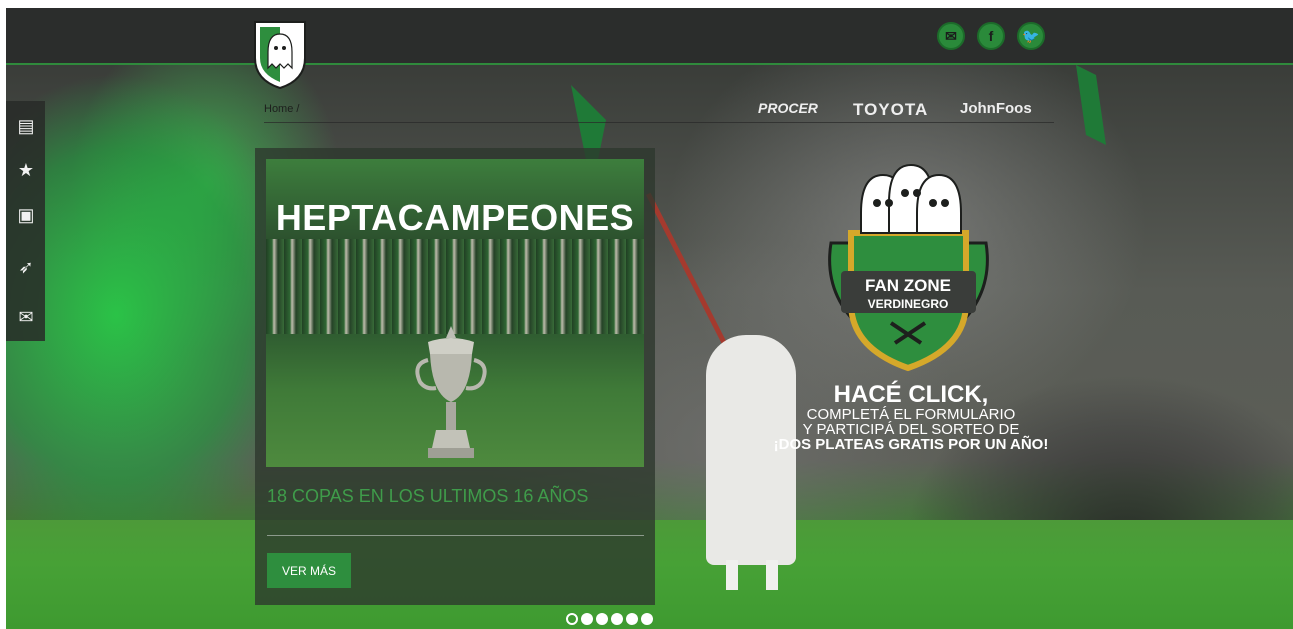 This screenshot has height=629, width=1293. What do you see at coordinates (455, 286) in the screenshot?
I see `team-crowd` at bounding box center [455, 286].